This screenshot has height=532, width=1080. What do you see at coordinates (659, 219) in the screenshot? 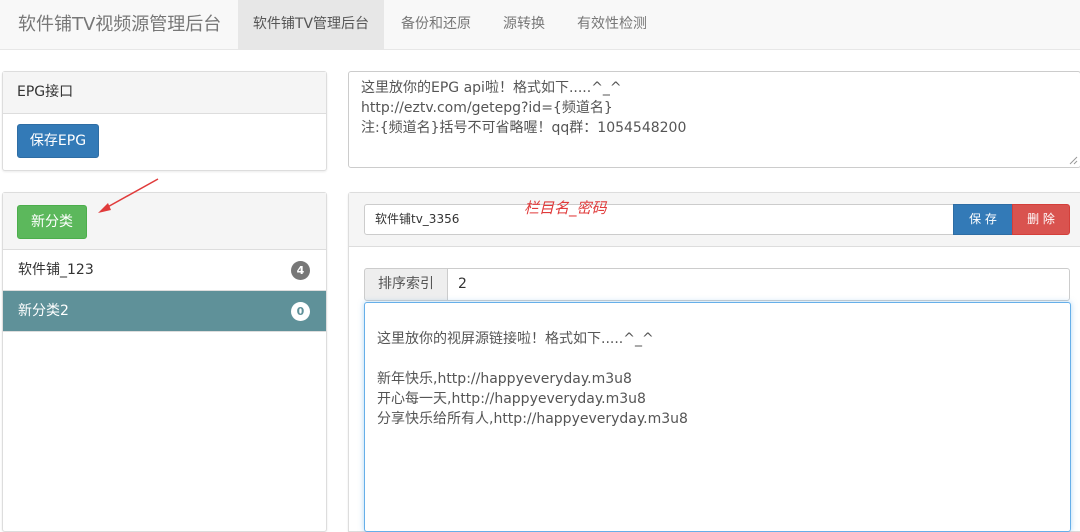
I see `channel-name-input: 软件铺tv_3356` at bounding box center [659, 219].